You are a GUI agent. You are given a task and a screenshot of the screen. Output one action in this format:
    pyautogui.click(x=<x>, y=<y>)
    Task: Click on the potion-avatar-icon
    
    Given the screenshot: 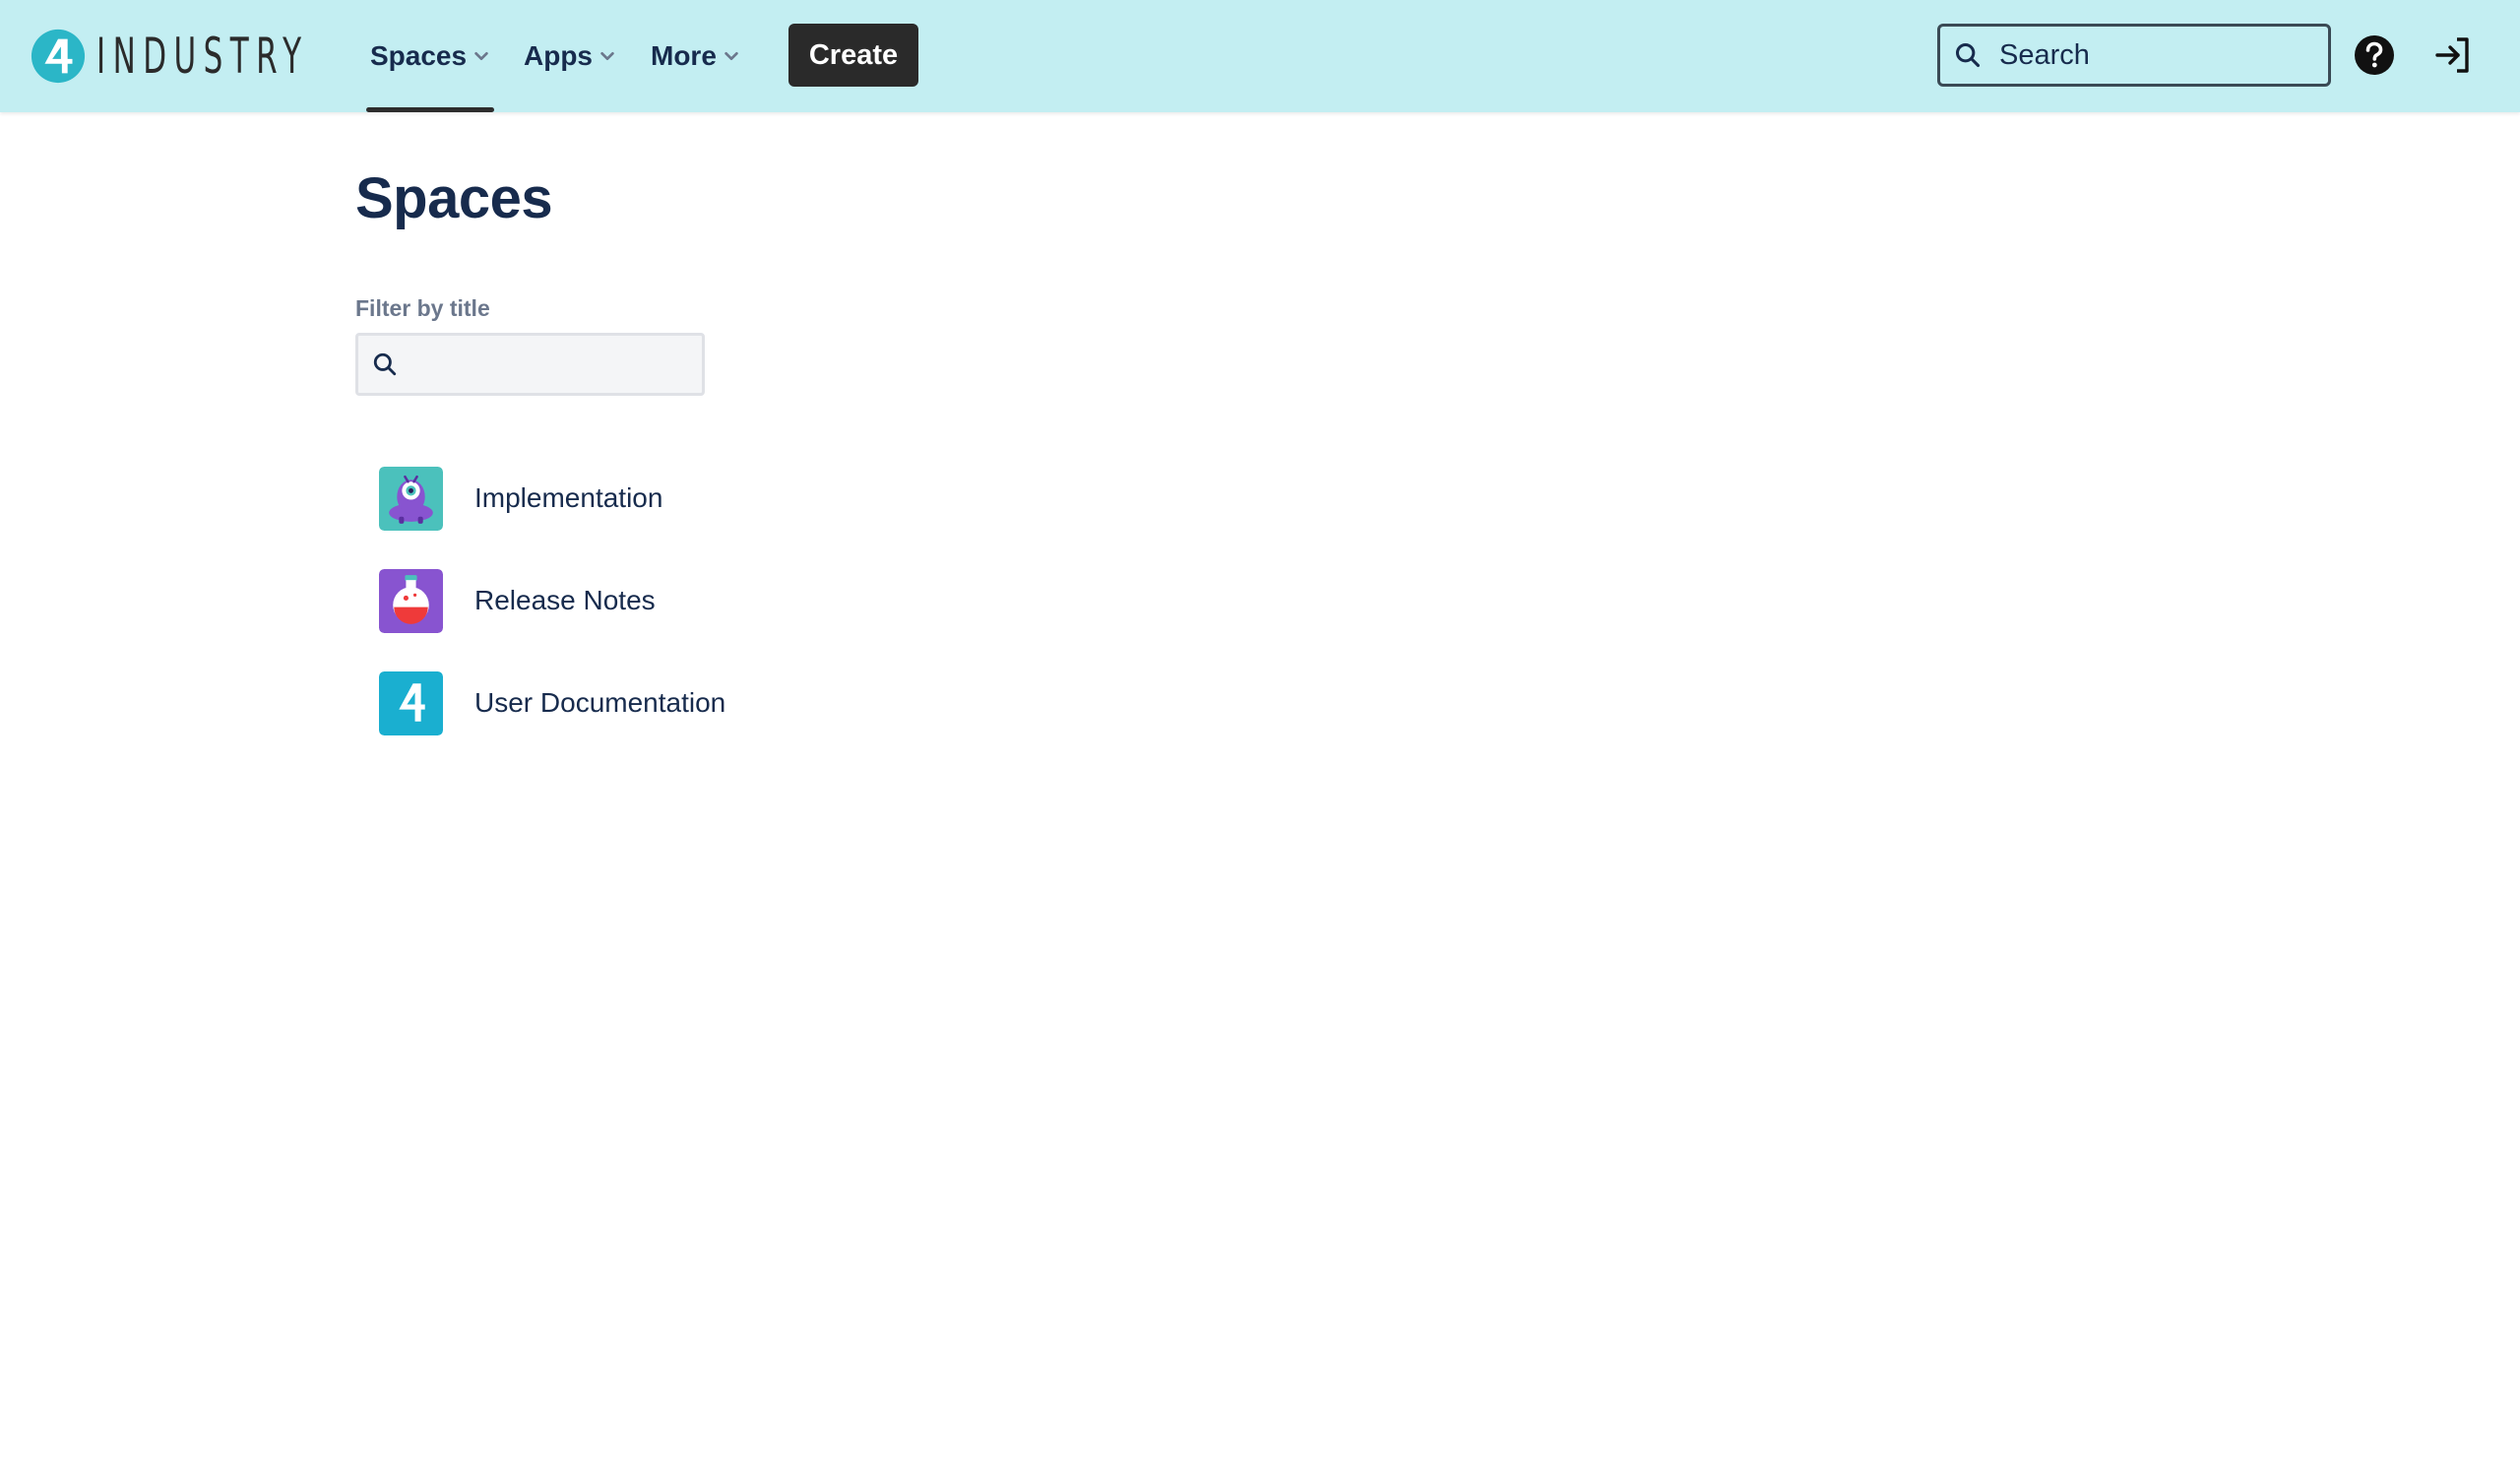 What is the action you would take?
    pyautogui.click(x=411, y=600)
    